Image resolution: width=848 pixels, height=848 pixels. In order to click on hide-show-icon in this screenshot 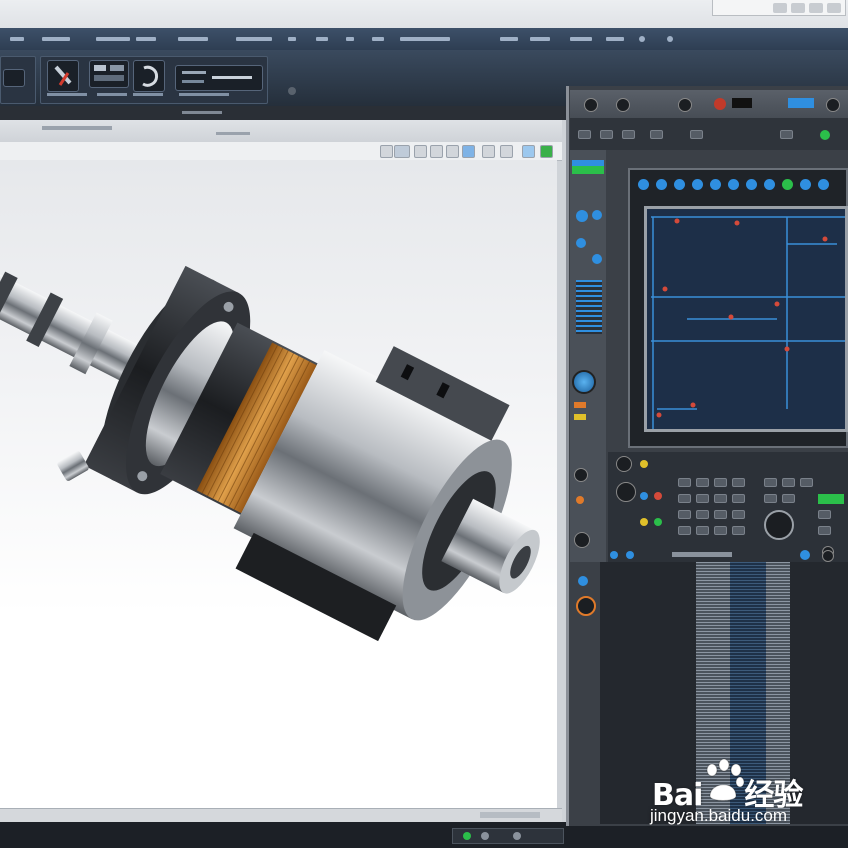, I will do `click(506, 151)`.